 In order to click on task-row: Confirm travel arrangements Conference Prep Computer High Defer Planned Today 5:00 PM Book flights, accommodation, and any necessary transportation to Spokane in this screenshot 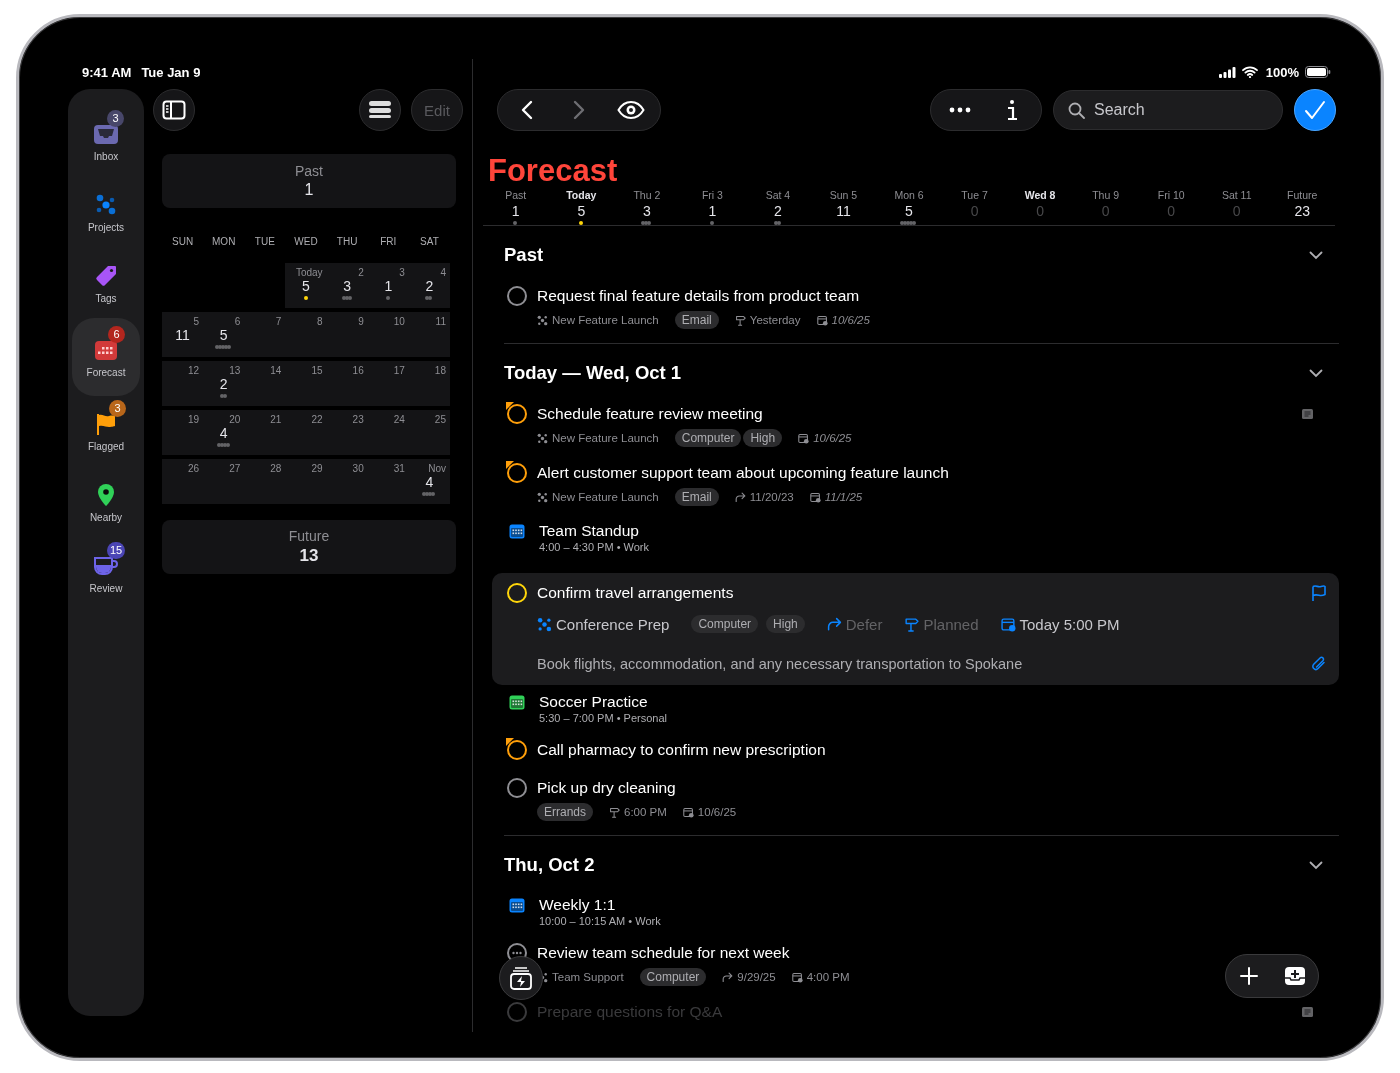, I will do `click(915, 629)`.